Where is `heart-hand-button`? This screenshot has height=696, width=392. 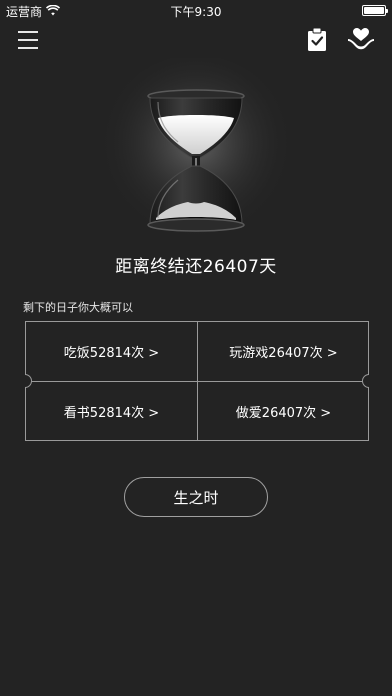 heart-hand-button is located at coordinates (361, 39).